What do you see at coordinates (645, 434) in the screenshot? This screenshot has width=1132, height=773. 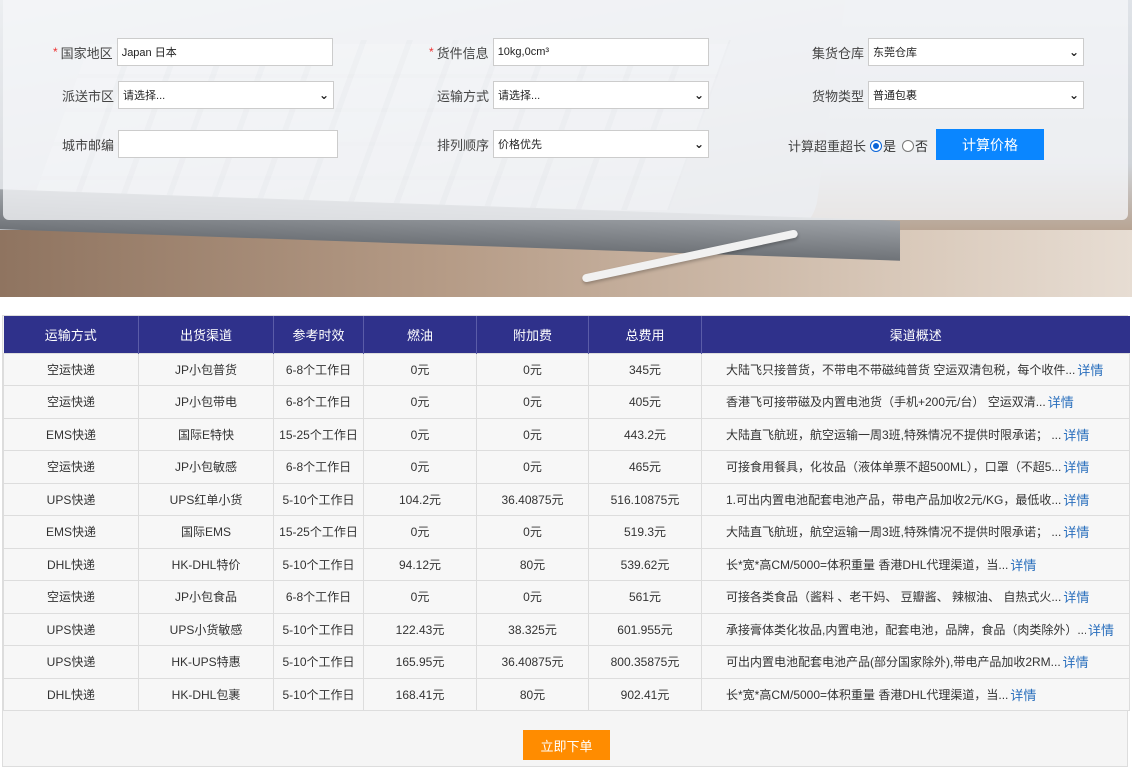 I see `total-cell: 443.2元` at bounding box center [645, 434].